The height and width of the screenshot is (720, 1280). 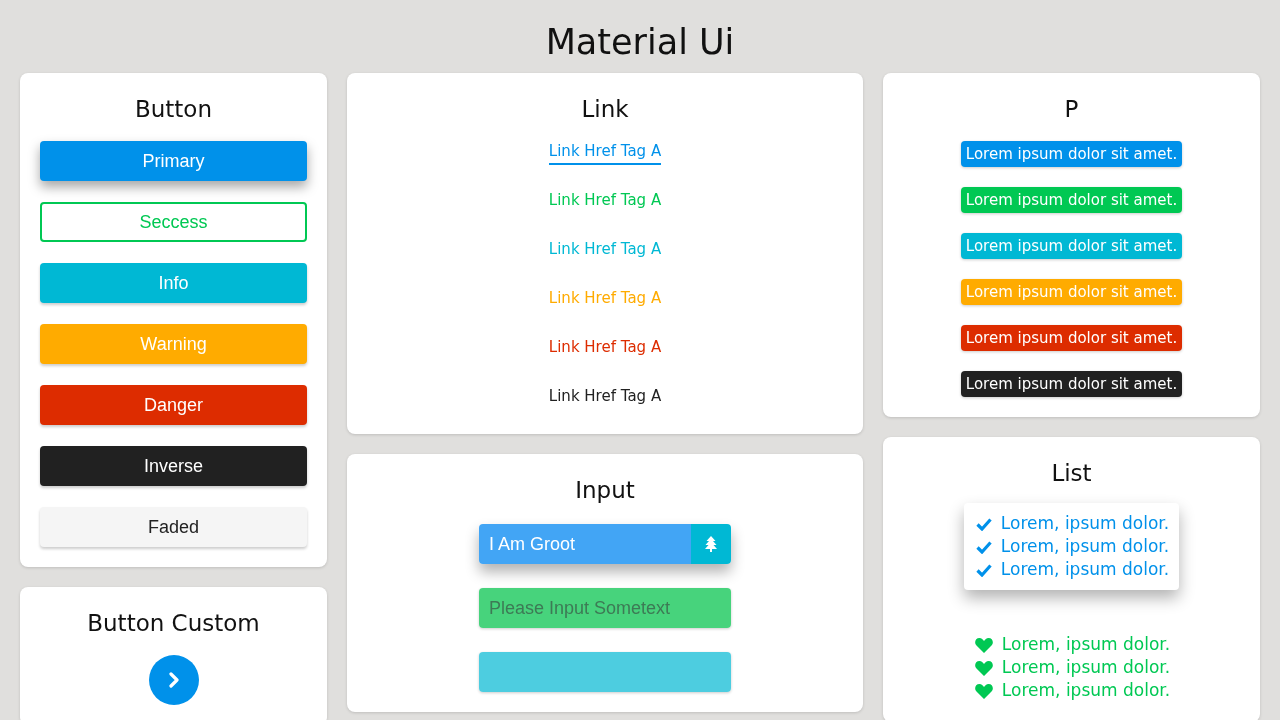 I want to click on addon-button, so click(x=711, y=544).